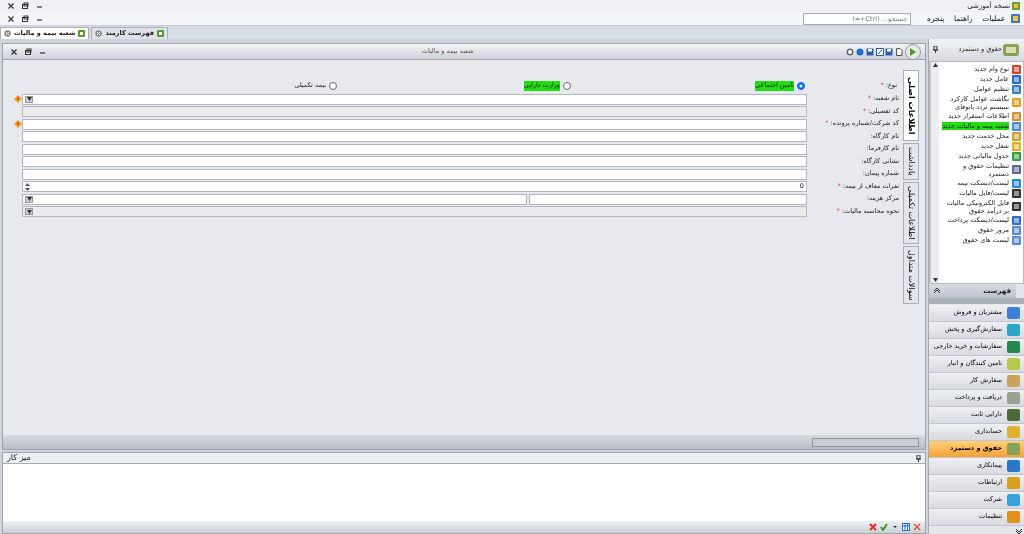  What do you see at coordinates (911, 275) in the screenshot?
I see `side-tab: سوالات متداول` at bounding box center [911, 275].